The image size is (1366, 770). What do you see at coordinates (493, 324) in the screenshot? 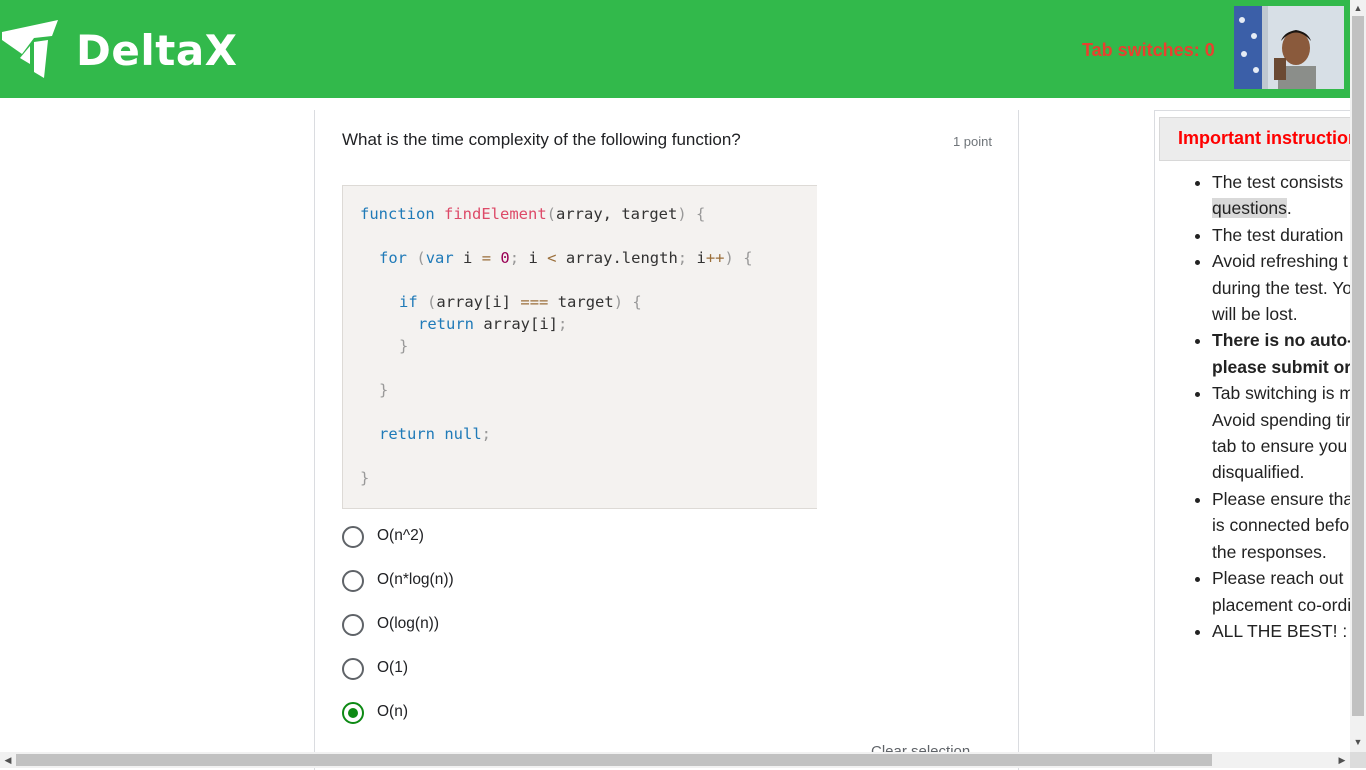
I see `code-line: return array[i];` at bounding box center [493, 324].